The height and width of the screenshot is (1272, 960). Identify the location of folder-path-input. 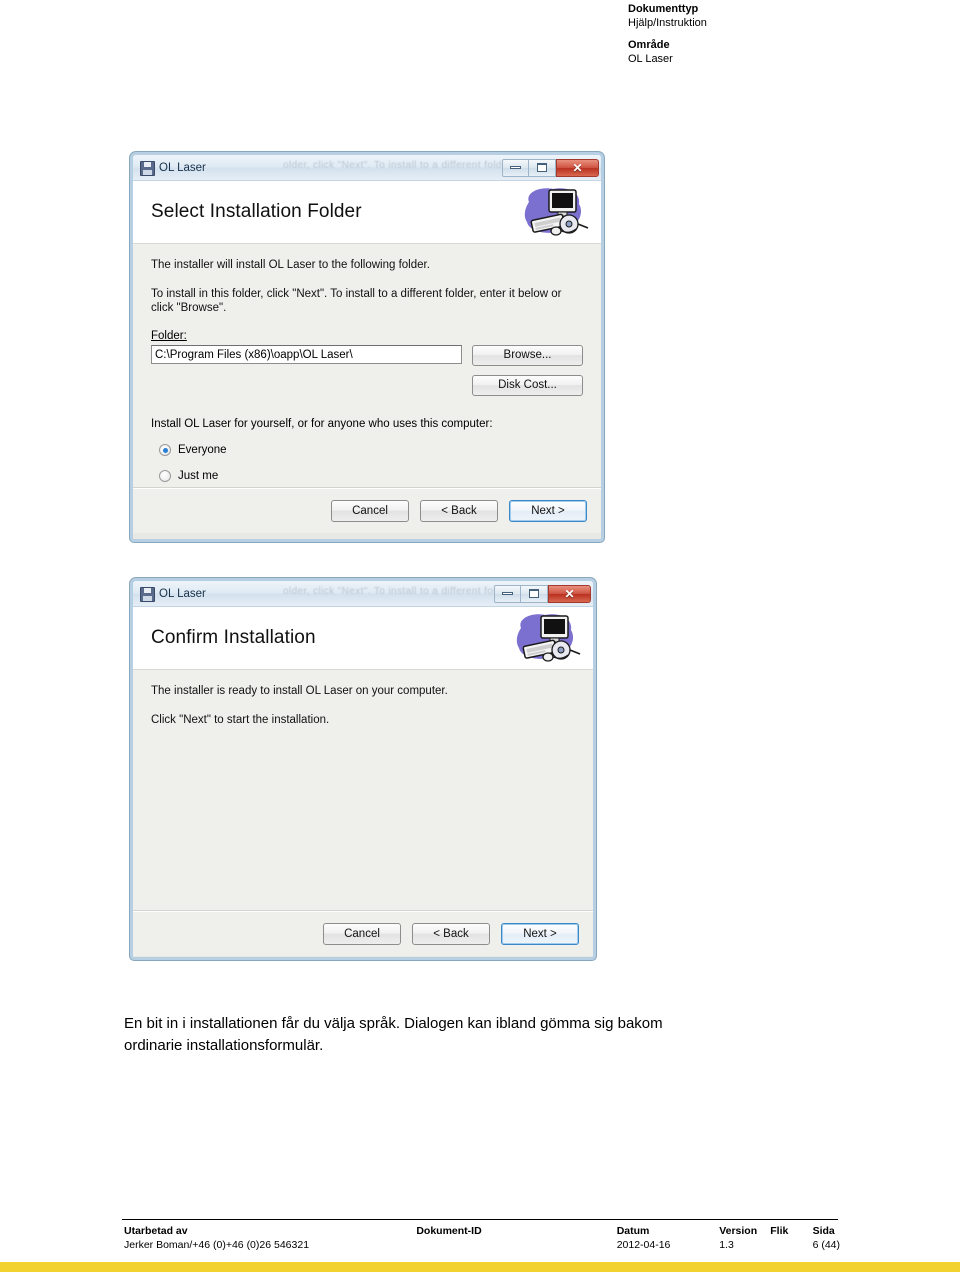
(306, 354).